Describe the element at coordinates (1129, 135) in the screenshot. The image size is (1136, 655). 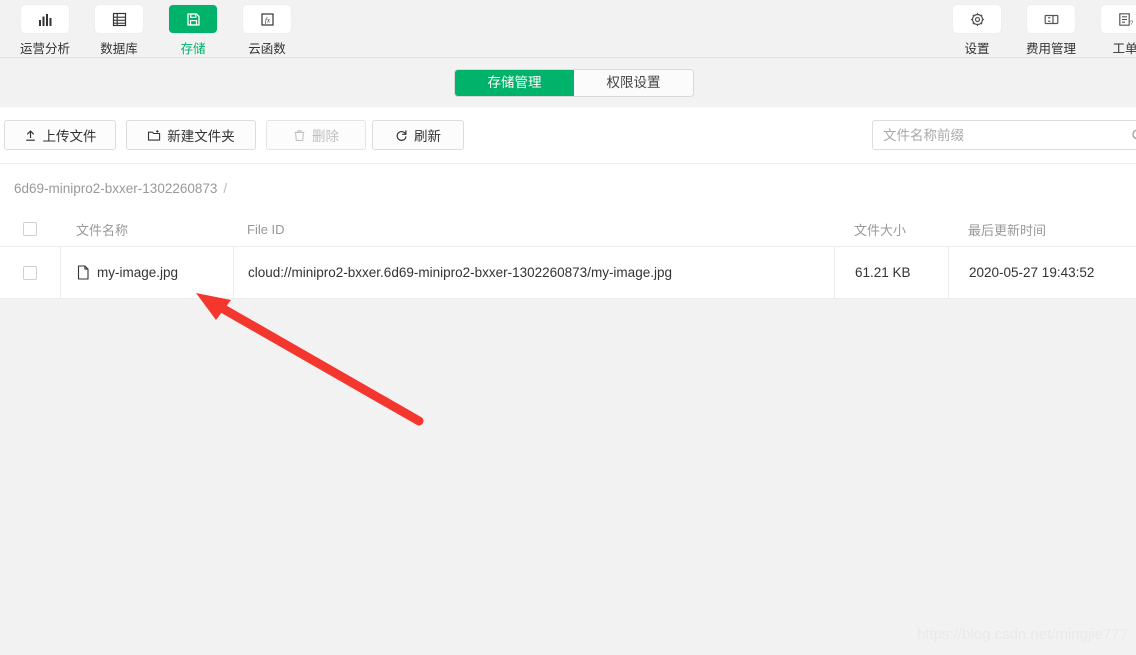
I see `search-button` at that location.